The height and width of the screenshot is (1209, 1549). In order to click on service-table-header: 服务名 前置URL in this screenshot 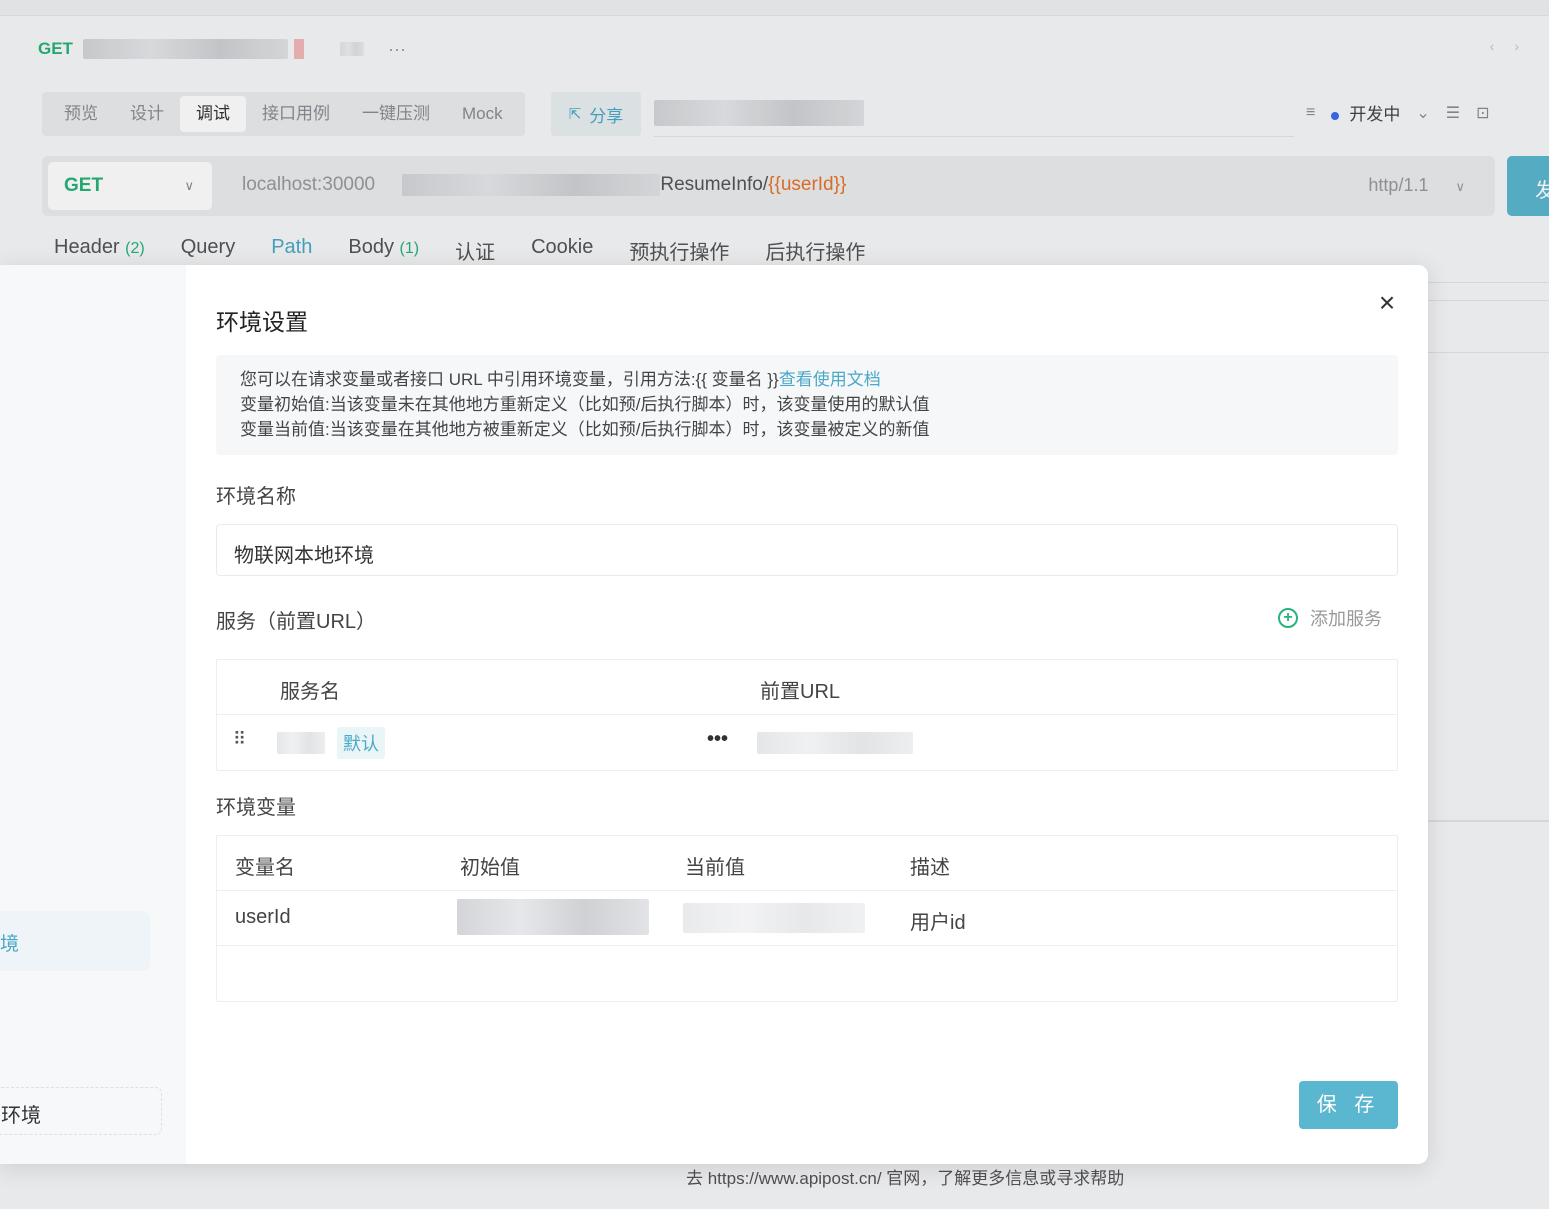, I will do `click(807, 687)`.